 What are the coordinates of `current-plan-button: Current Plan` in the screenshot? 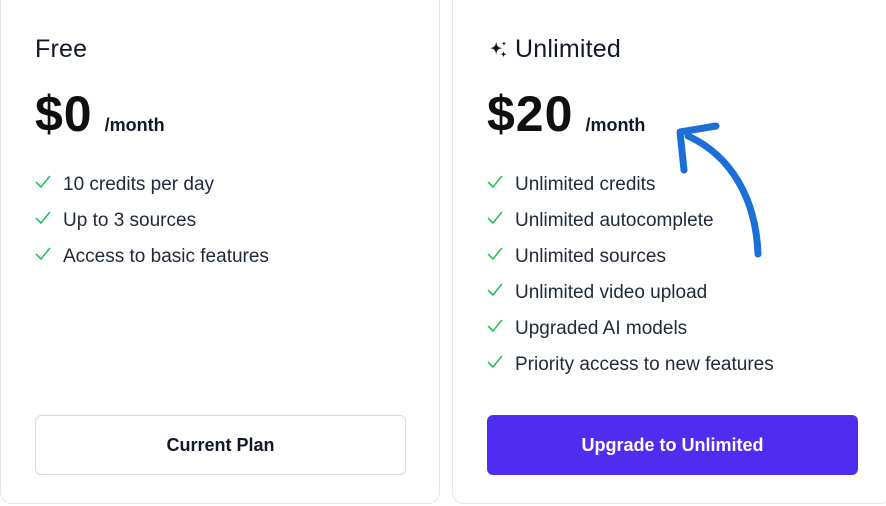 It's located at (220, 445).